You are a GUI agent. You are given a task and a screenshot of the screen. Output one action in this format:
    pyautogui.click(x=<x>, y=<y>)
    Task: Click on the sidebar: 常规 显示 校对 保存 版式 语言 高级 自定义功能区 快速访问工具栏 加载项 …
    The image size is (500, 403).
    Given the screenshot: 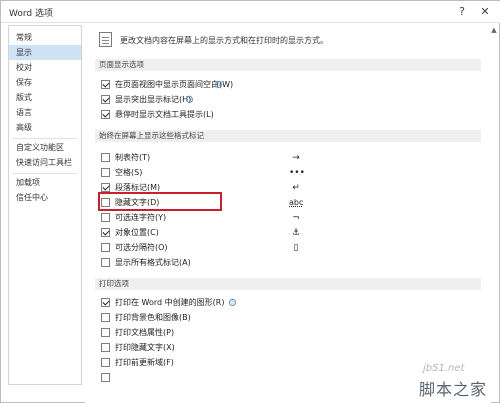 What is the action you would take?
    pyautogui.click(x=45, y=205)
    